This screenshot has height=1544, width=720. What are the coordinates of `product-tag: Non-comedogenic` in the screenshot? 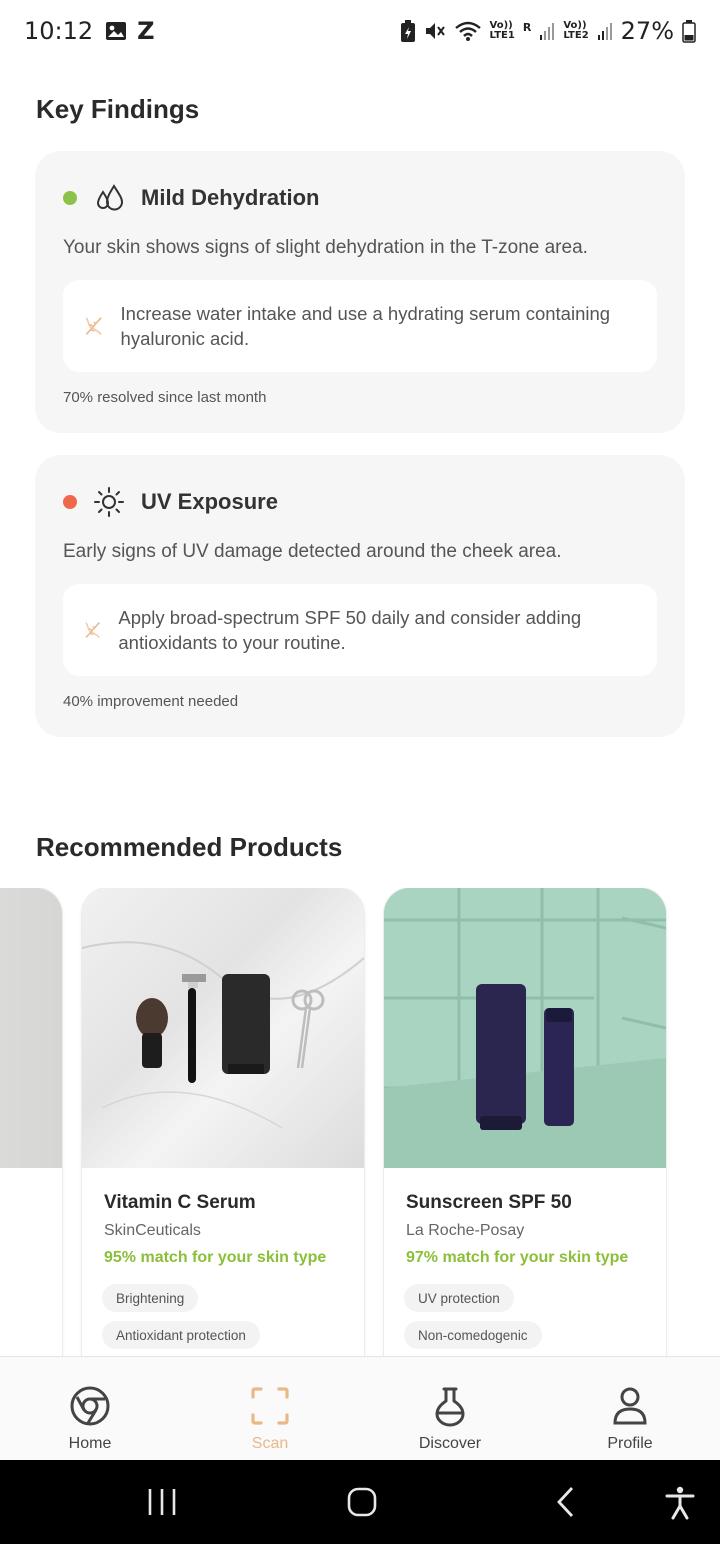 It's located at (473, 1335).